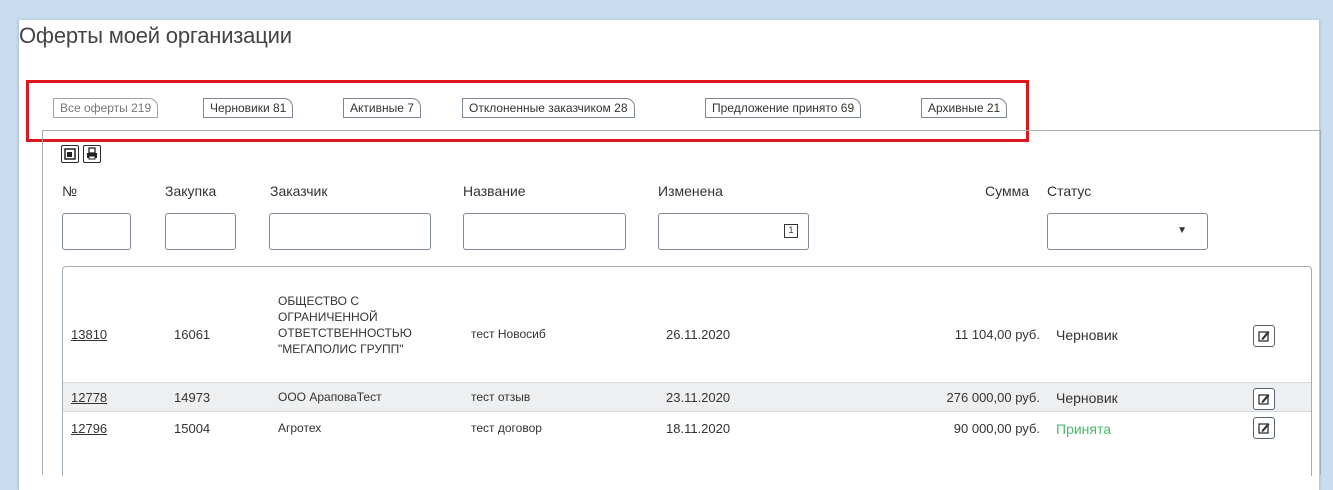 This screenshot has height=490, width=1333. What do you see at coordinates (382, 108) in the screenshot?
I see `tab-active: Активные 7` at bounding box center [382, 108].